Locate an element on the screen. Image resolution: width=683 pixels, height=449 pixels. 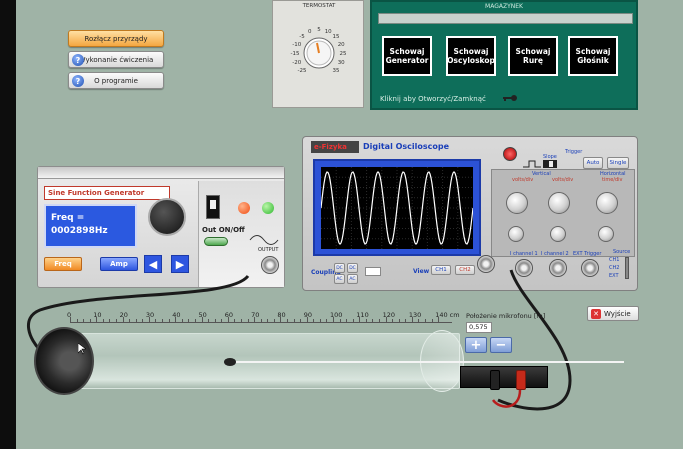
ruler-label: 90 is located at coordinates (307, 315).